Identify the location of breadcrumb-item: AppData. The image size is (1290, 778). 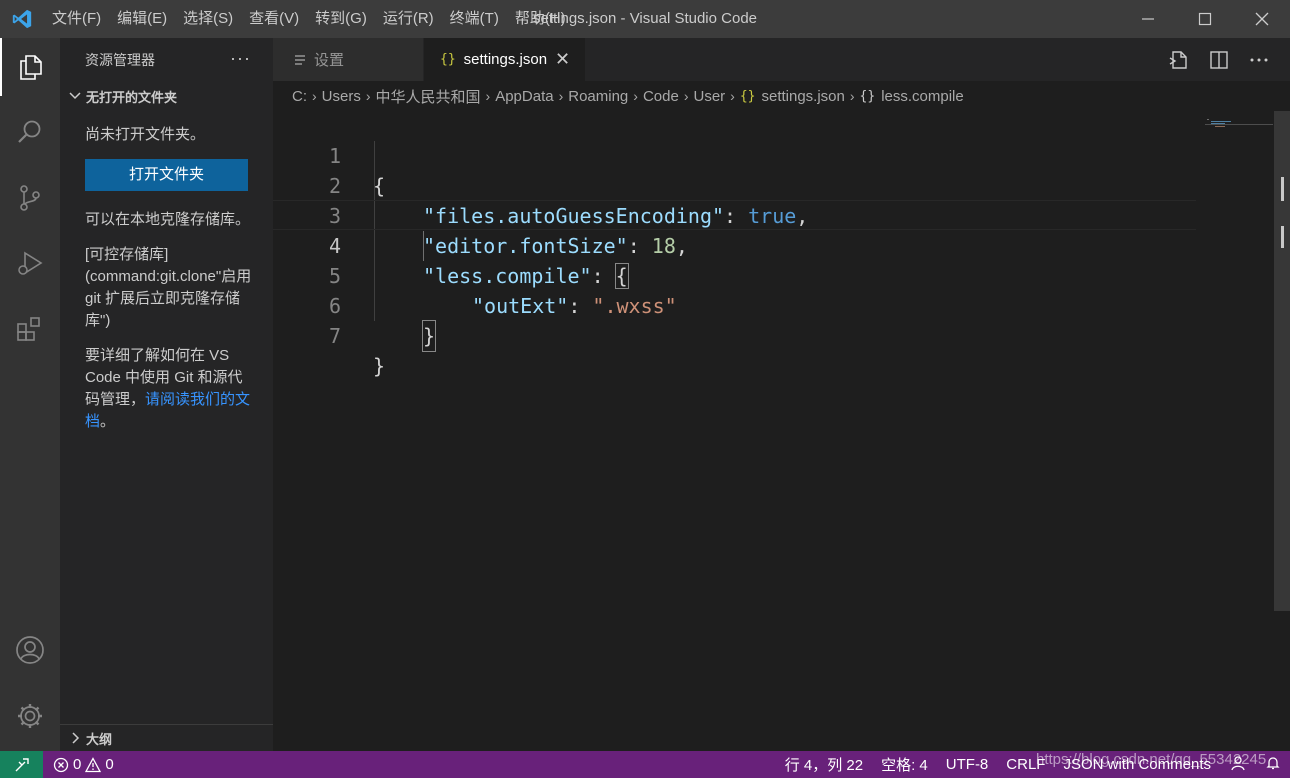
(524, 96).